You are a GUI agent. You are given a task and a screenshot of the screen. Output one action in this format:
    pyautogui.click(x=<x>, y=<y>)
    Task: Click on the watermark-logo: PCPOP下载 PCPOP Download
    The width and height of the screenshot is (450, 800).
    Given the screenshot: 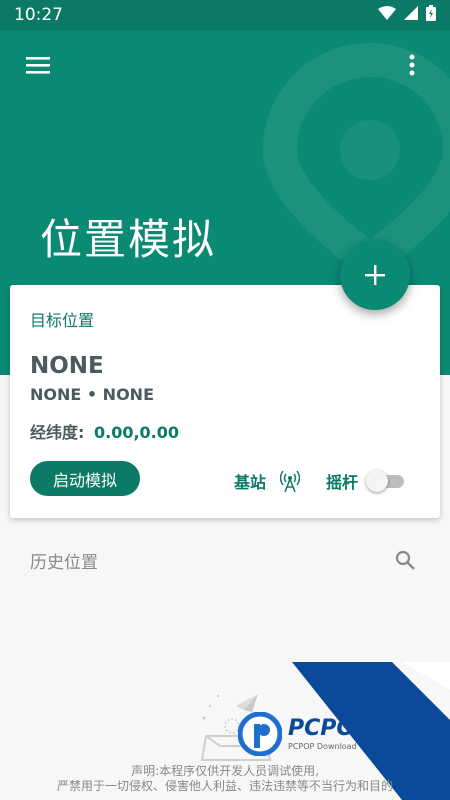 What is the action you would take?
    pyautogui.click(x=326, y=734)
    